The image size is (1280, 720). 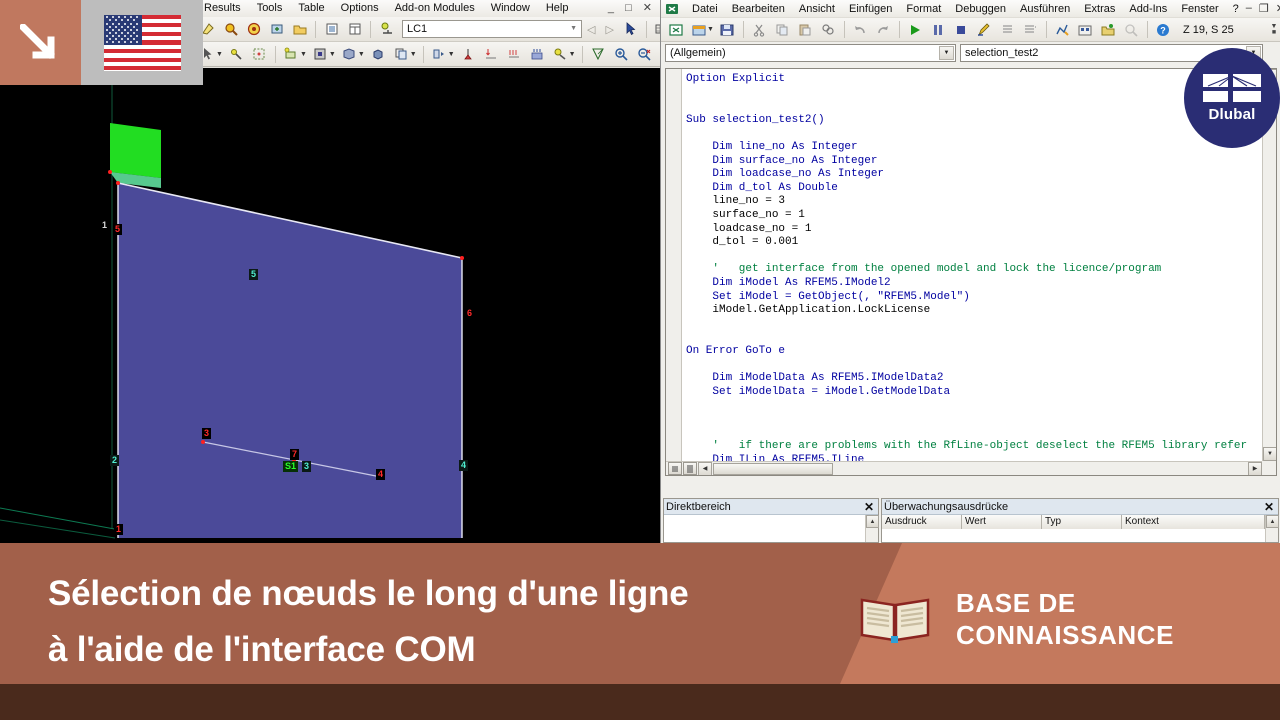 What do you see at coordinates (557, 8) in the screenshot?
I see `rfem-menu-help: Help` at bounding box center [557, 8].